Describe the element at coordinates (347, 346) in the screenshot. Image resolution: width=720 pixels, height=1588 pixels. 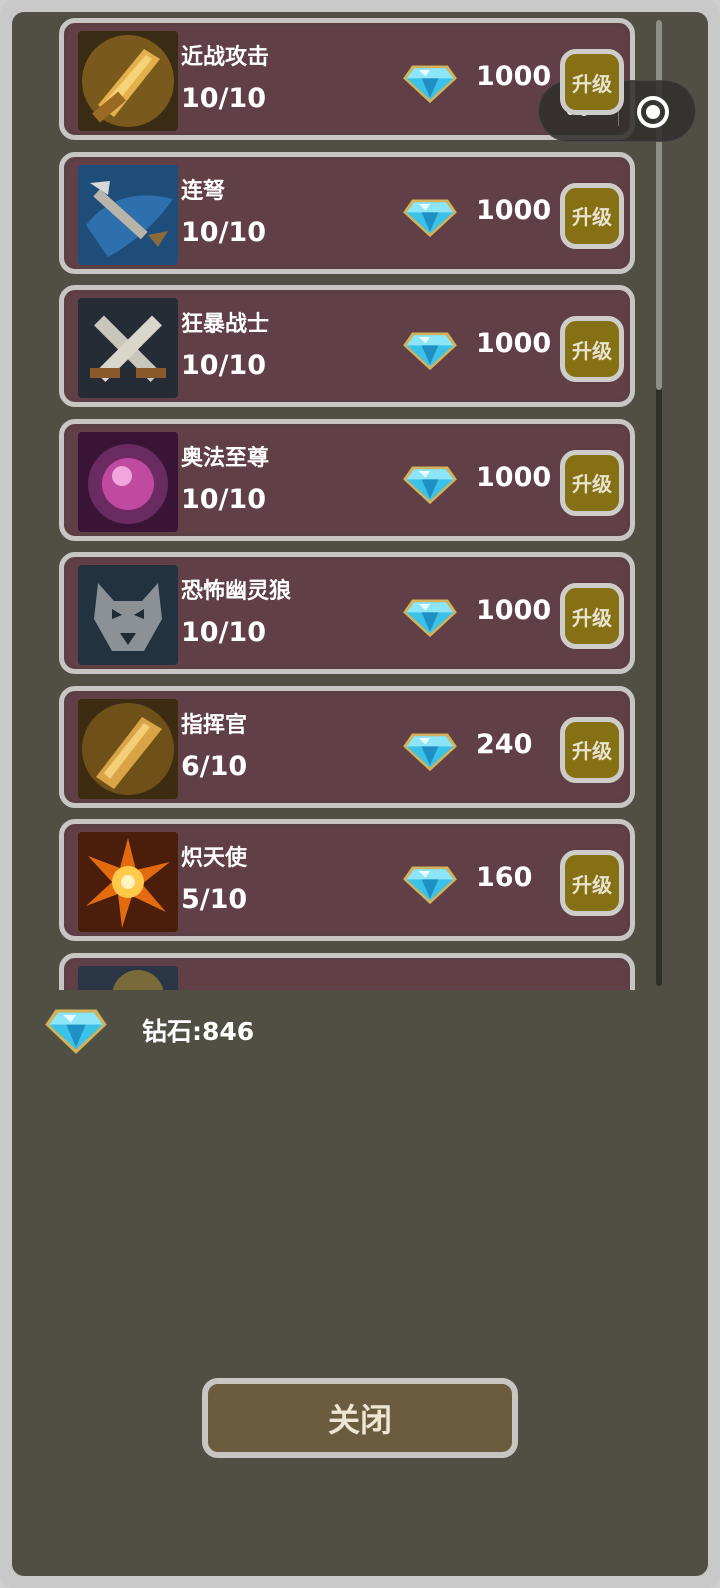
I see `upgrade-row: 狂暴战士 10/10 1000 升级` at that location.